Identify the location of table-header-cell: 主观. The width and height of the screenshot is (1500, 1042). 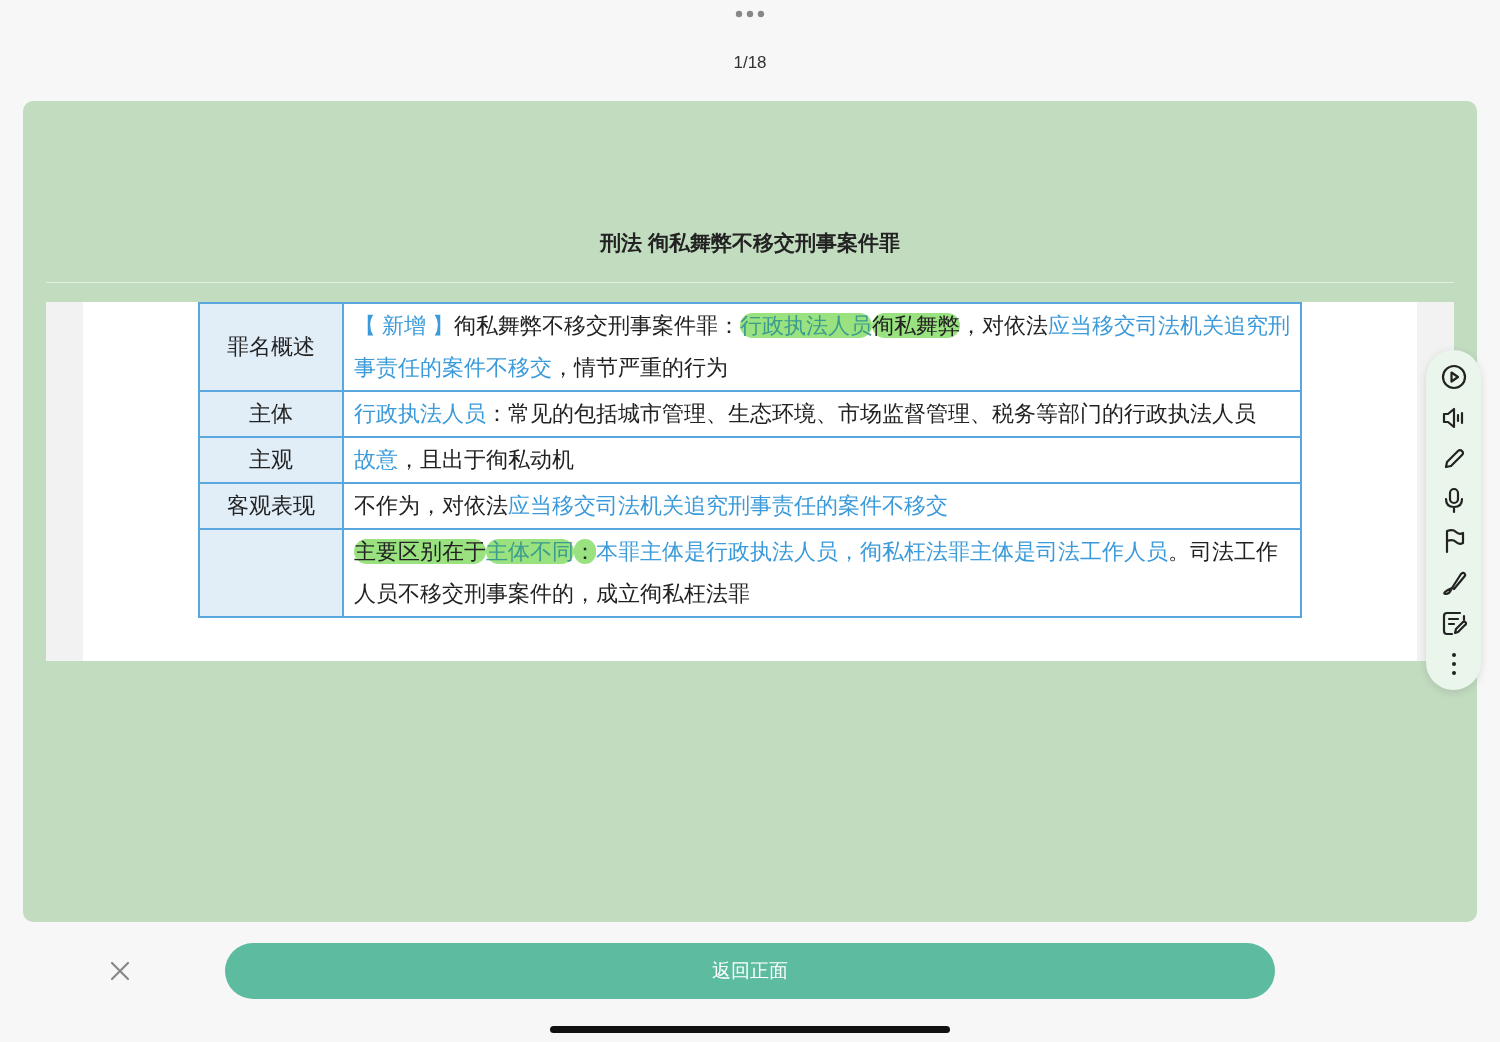
(271, 460).